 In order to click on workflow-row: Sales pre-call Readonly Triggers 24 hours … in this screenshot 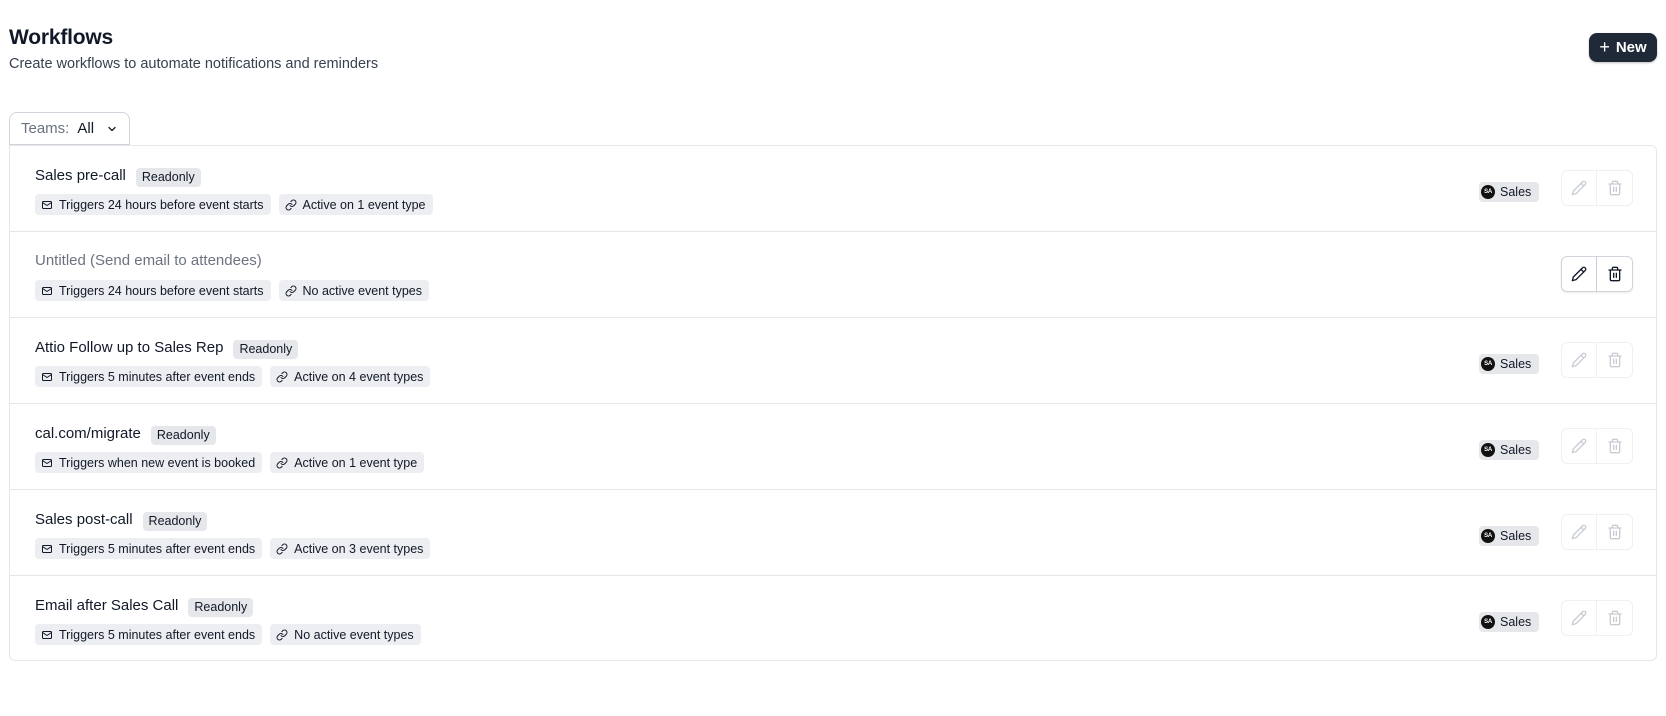, I will do `click(833, 189)`.